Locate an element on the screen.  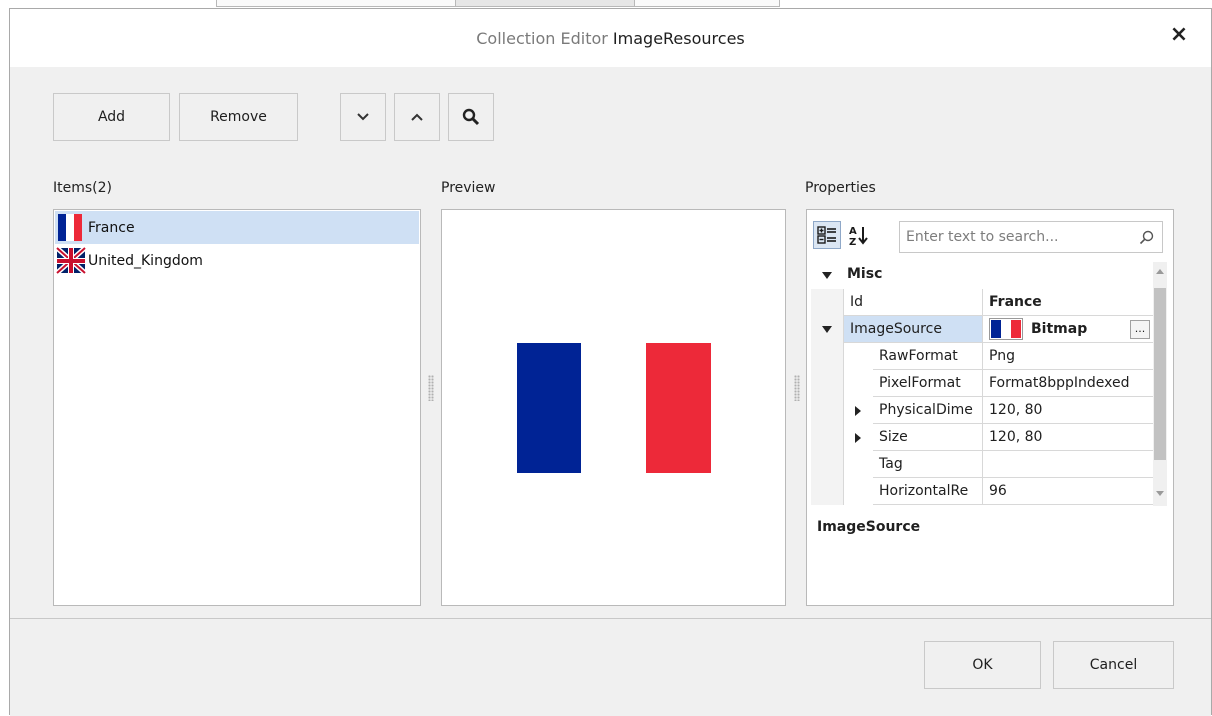
property-row-physicaldimension: PhysicalDime 120, 80 is located at coordinates (982, 410).